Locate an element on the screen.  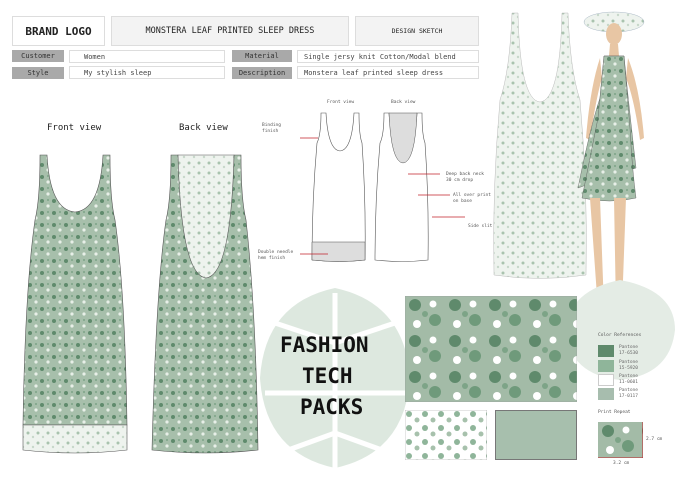
fashion-tech-packs-logo: FASHION TECH PACKS is located at coordinates (324, 376).